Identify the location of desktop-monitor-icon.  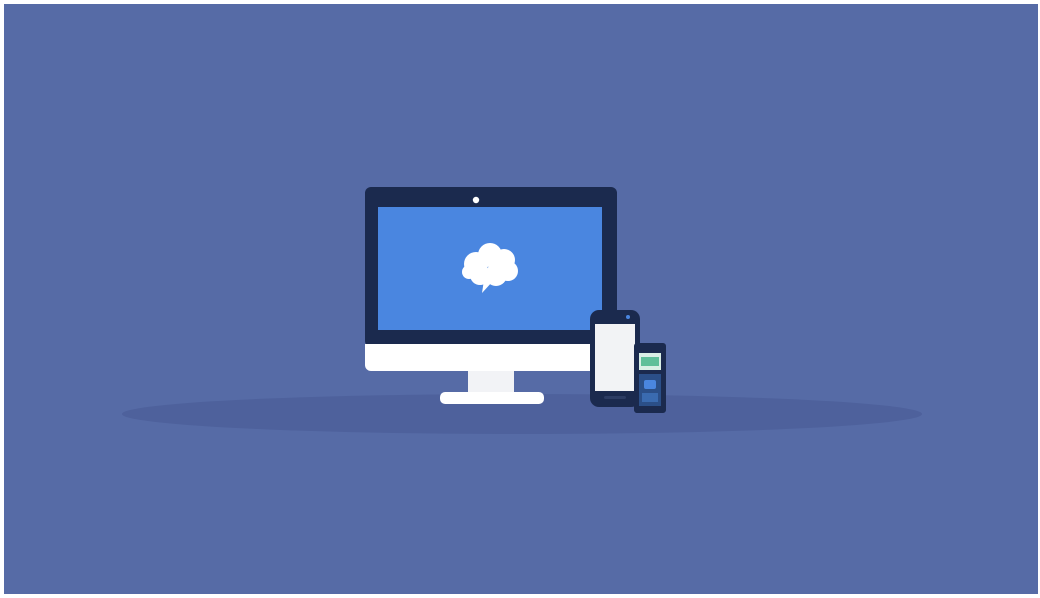
(491, 295).